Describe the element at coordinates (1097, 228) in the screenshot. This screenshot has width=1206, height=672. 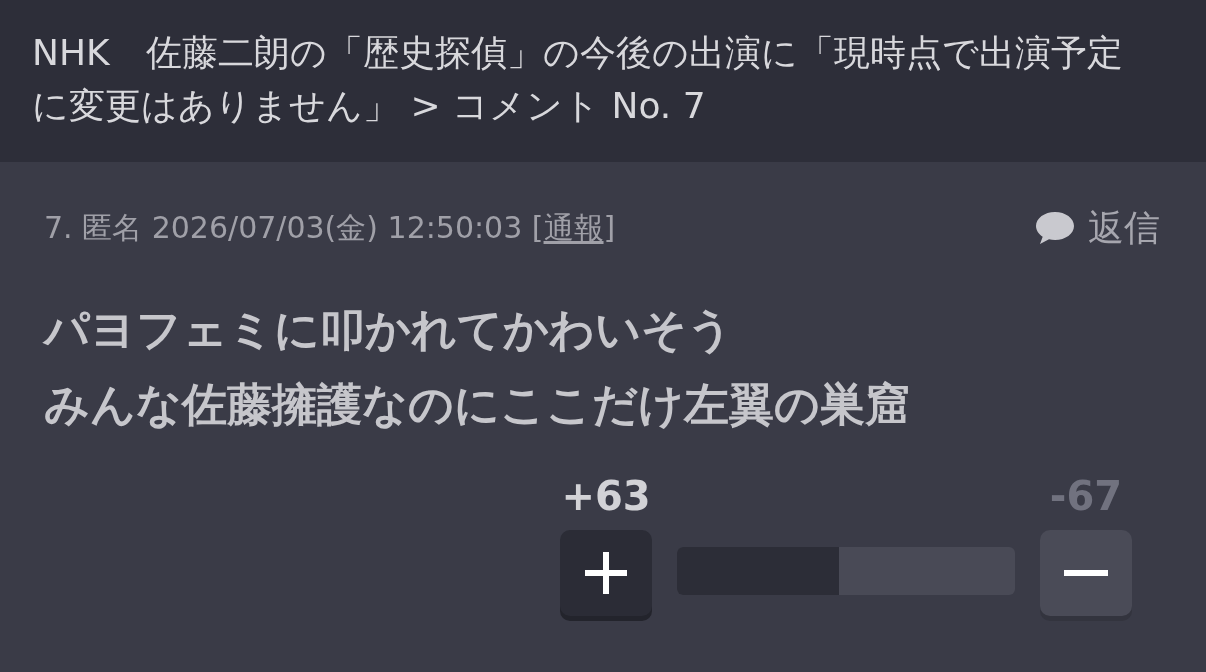
I see `reply-button: 返信` at that location.